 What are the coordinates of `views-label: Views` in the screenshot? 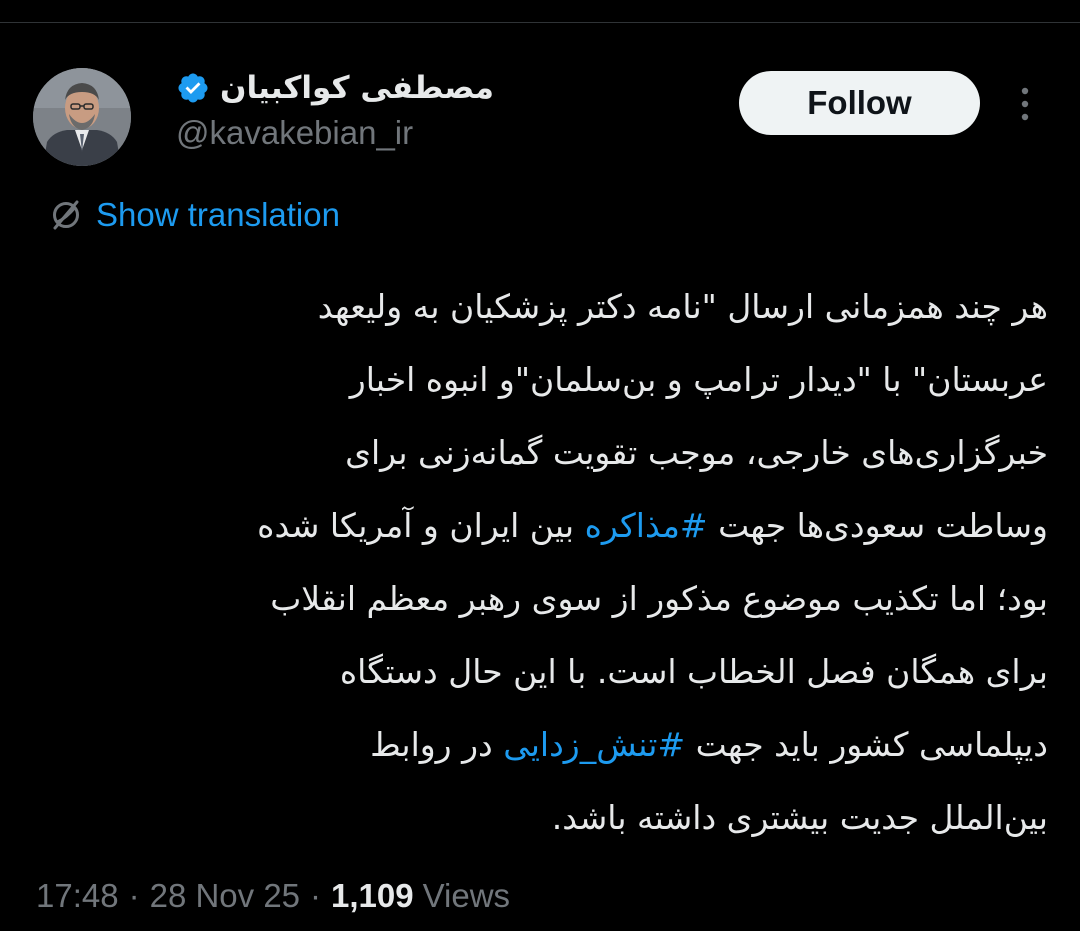 It's located at (466, 895).